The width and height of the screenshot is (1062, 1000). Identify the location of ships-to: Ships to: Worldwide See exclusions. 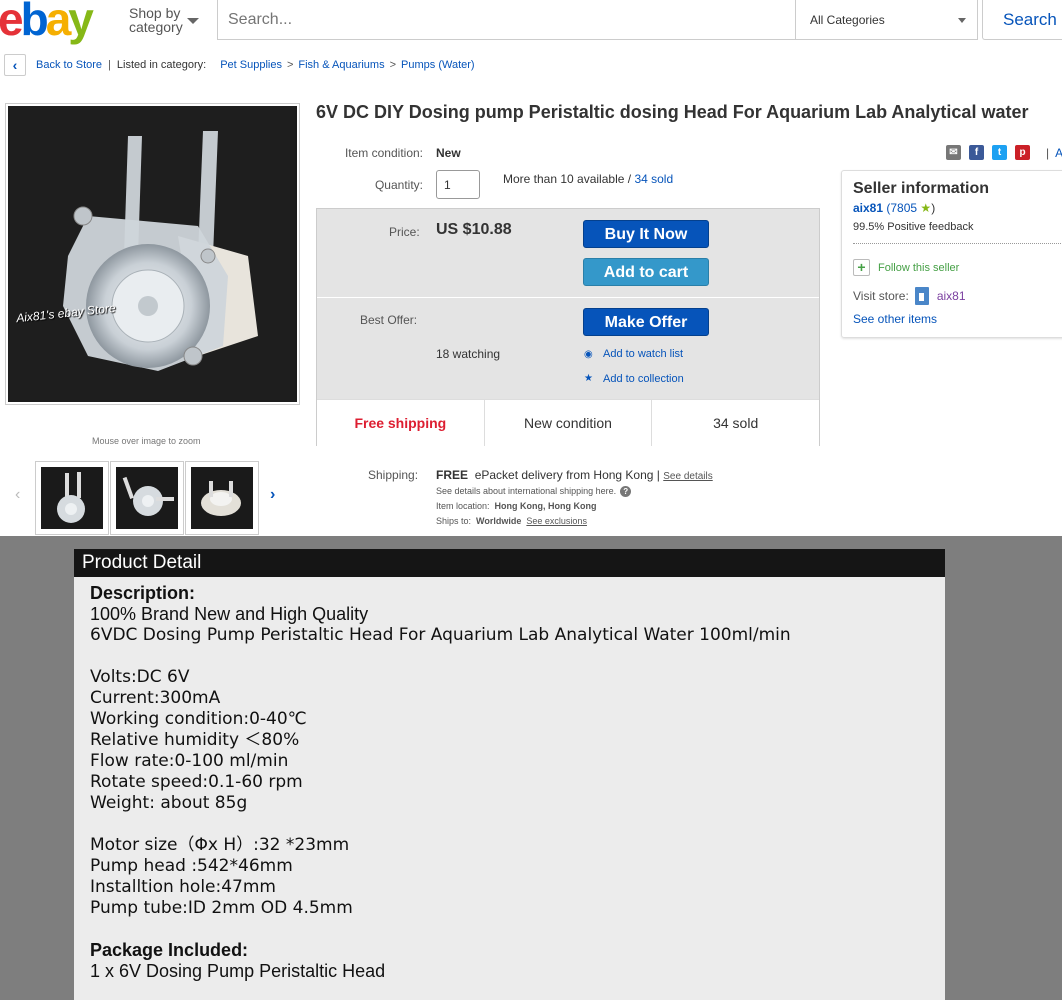
(511, 521).